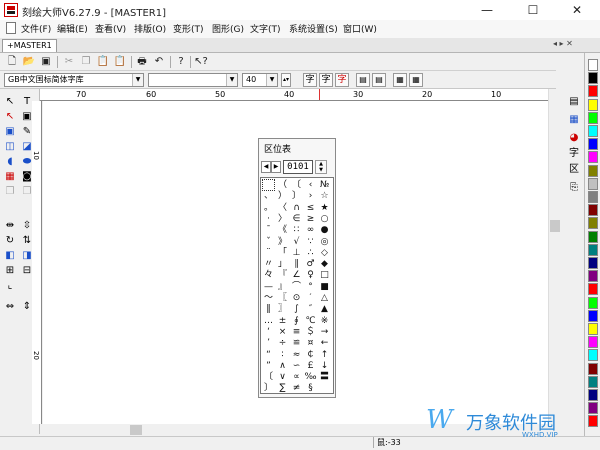 The image size is (600, 450). I want to click on symbol-cell: 〃, so click(268, 264).